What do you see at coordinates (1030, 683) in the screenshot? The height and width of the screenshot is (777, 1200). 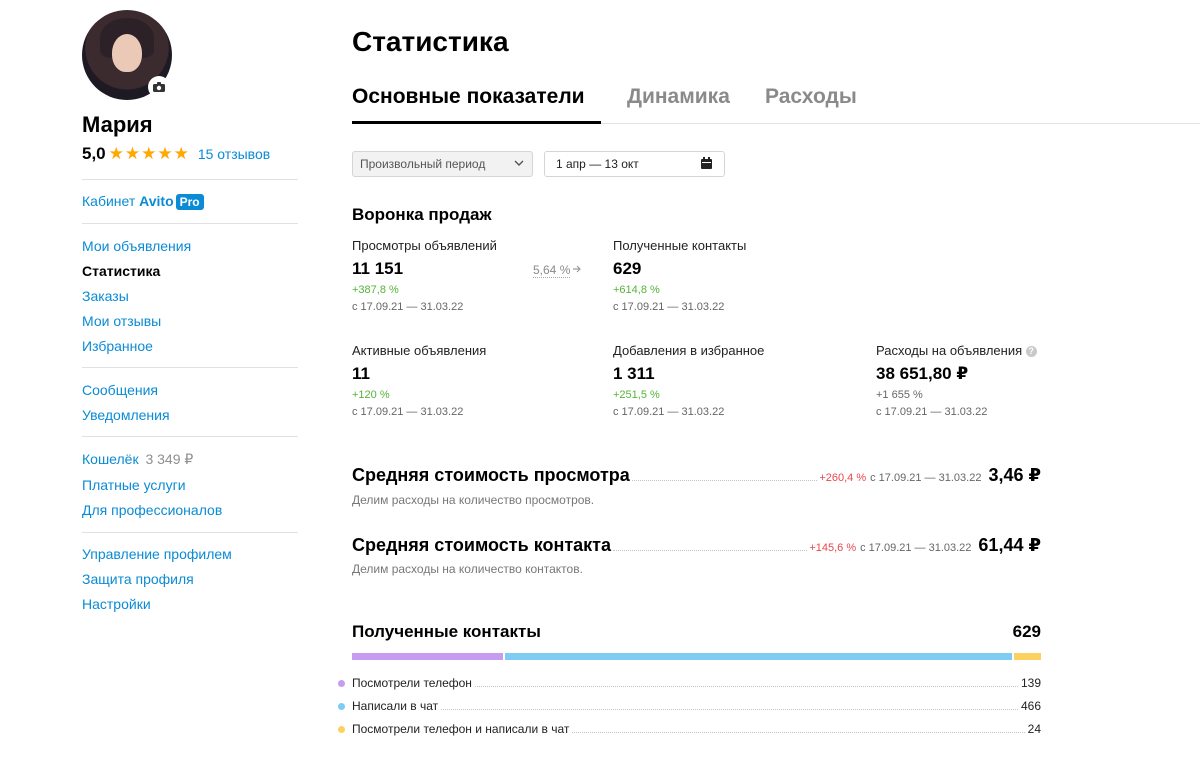 I see `legend-value: 139` at bounding box center [1030, 683].